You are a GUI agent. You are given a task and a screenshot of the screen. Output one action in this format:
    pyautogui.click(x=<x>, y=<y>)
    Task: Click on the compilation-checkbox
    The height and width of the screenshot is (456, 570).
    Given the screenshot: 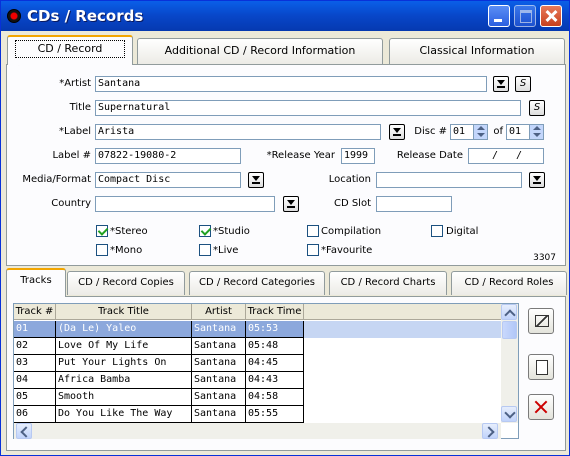 What is the action you would take?
    pyautogui.click(x=313, y=231)
    